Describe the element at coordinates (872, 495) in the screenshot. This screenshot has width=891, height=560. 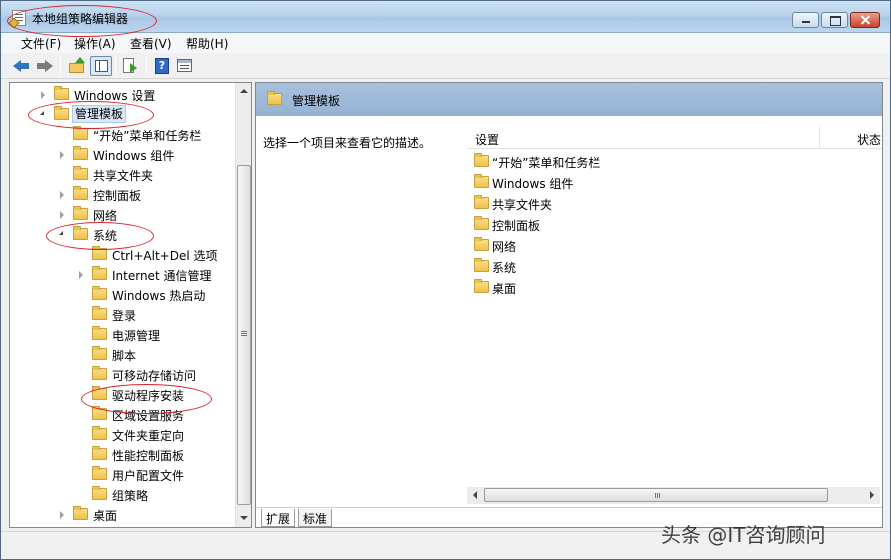
I see `scroll-right-arrow-icon` at that location.